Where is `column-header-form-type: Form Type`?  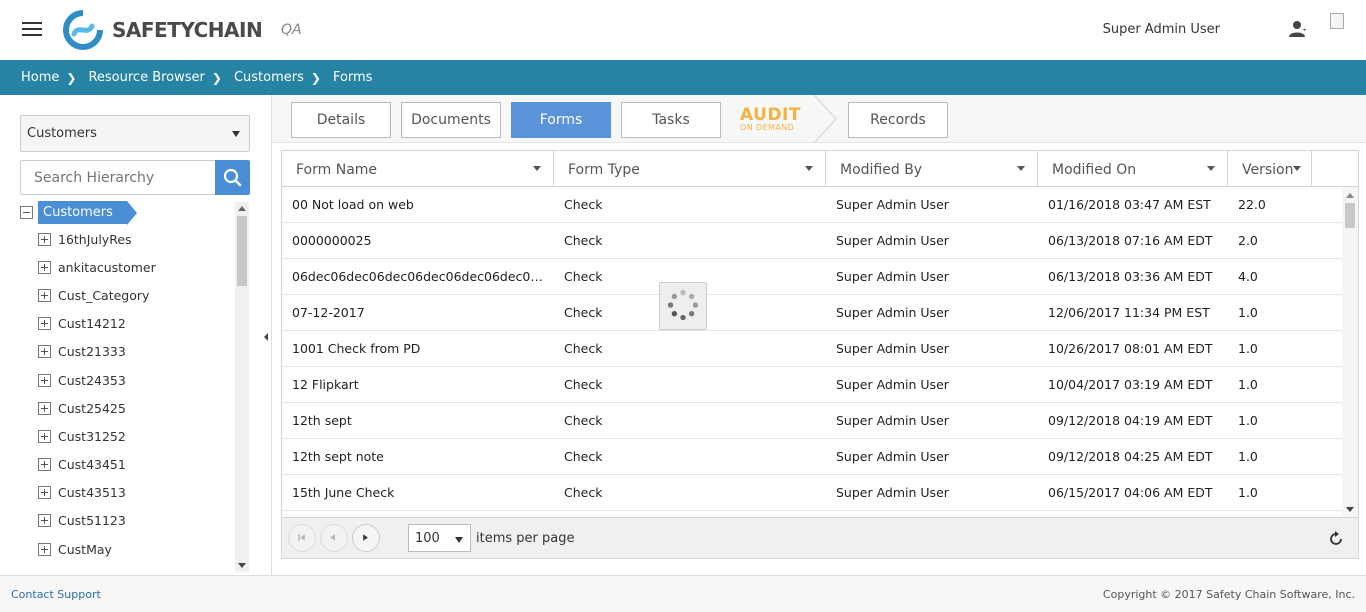
column-header-form-type: Form Type is located at coordinates (690, 168).